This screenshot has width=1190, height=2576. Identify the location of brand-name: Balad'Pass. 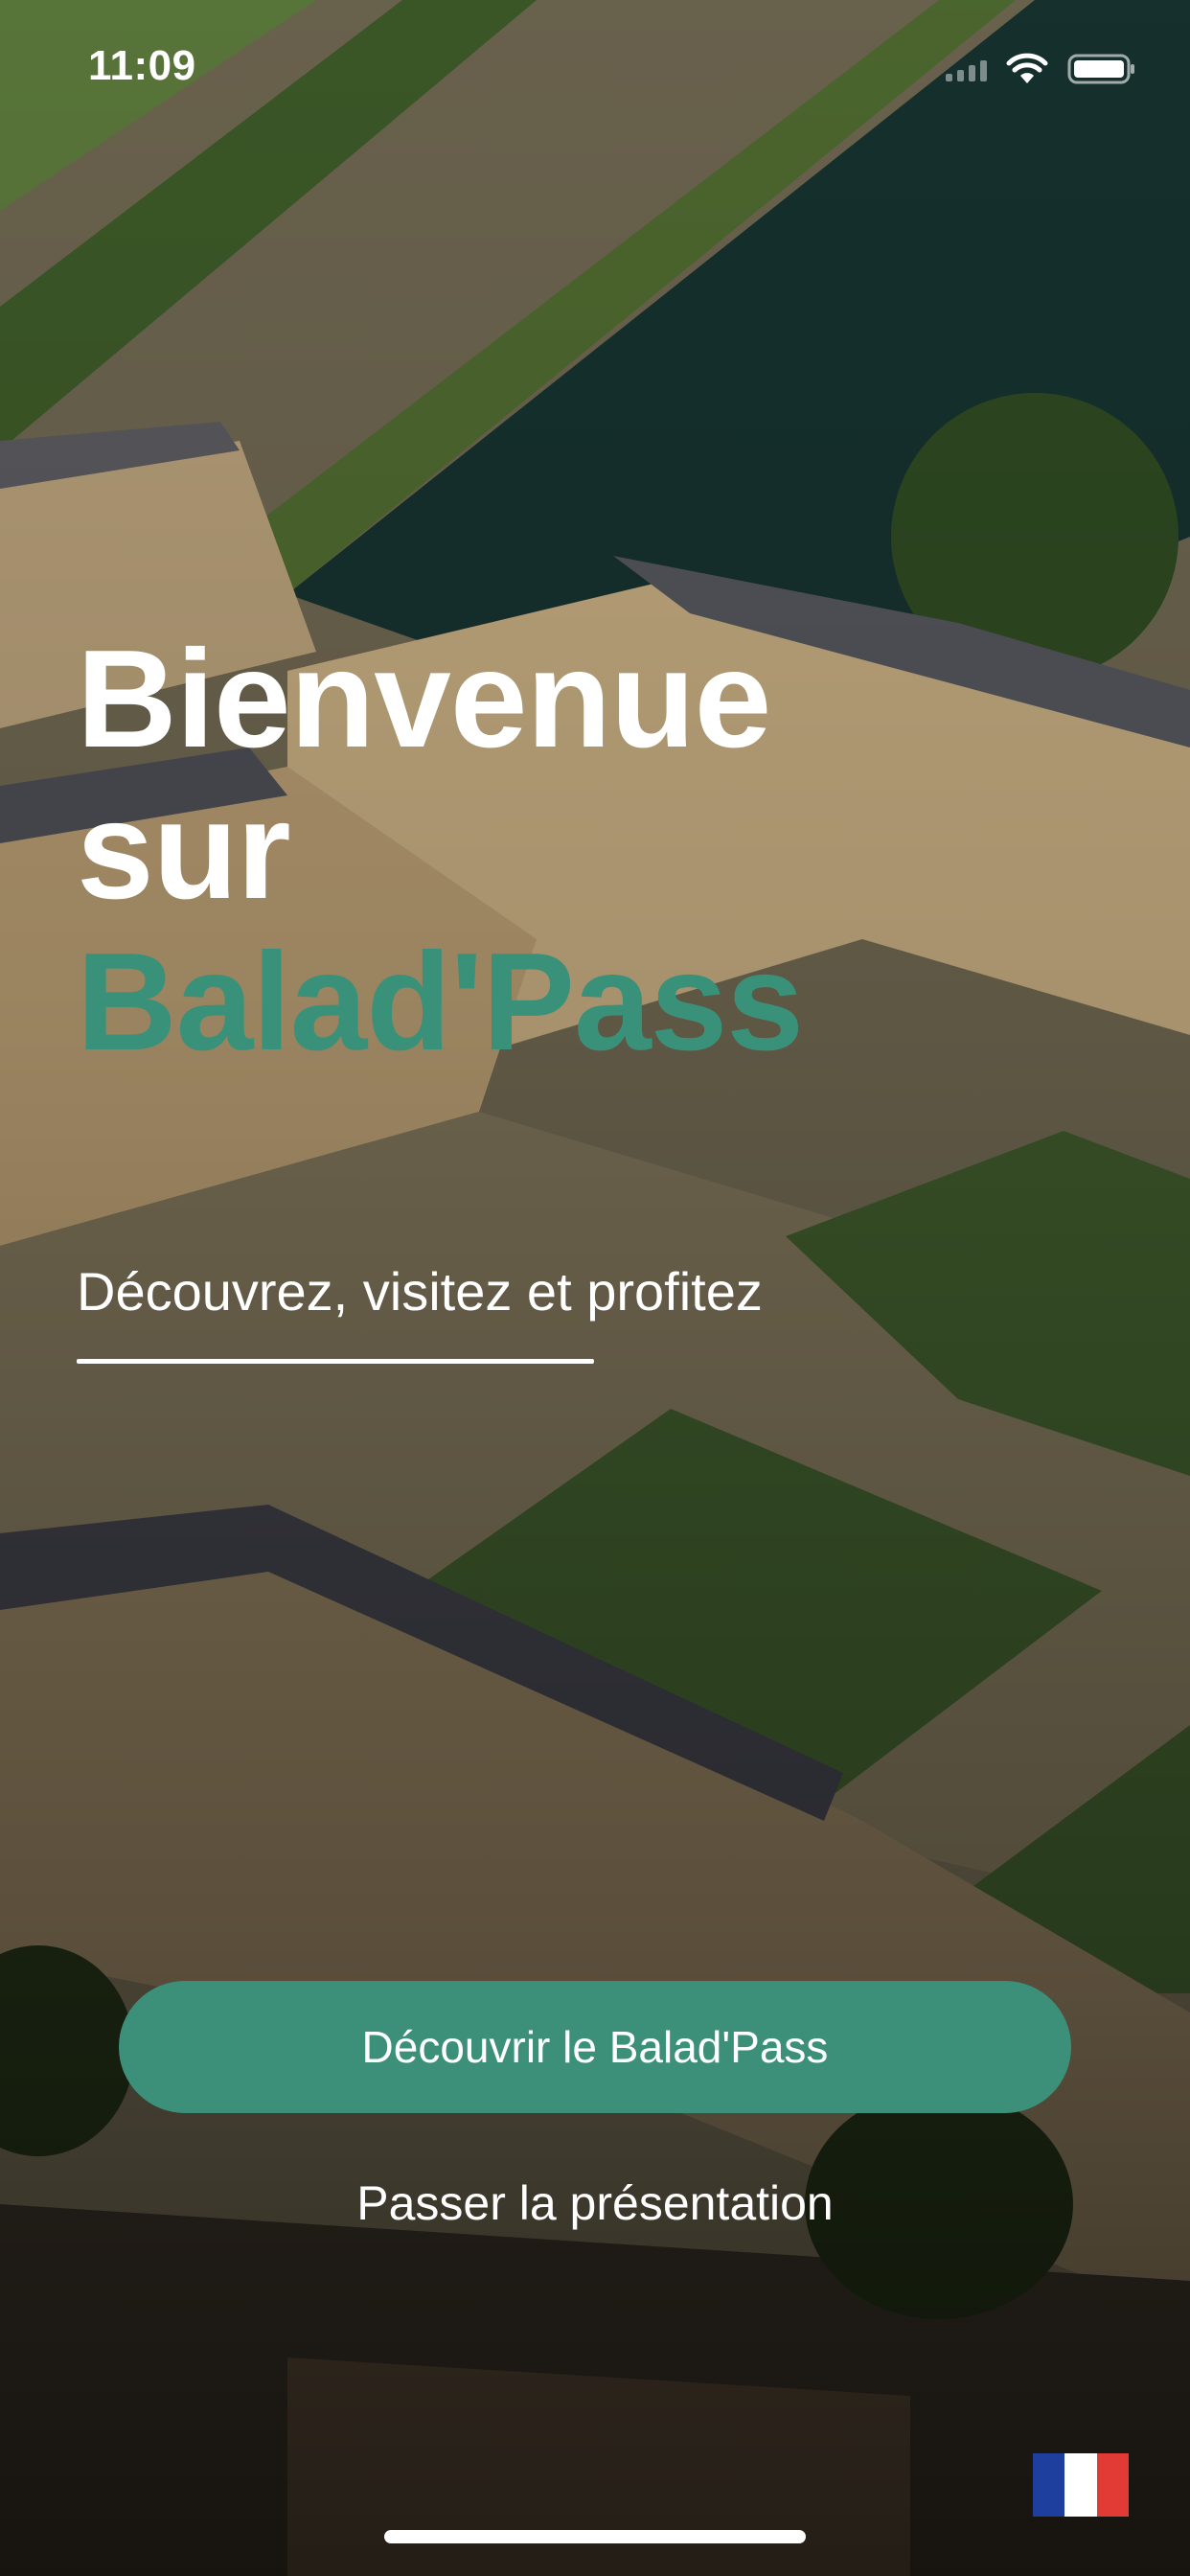
(441, 1001).